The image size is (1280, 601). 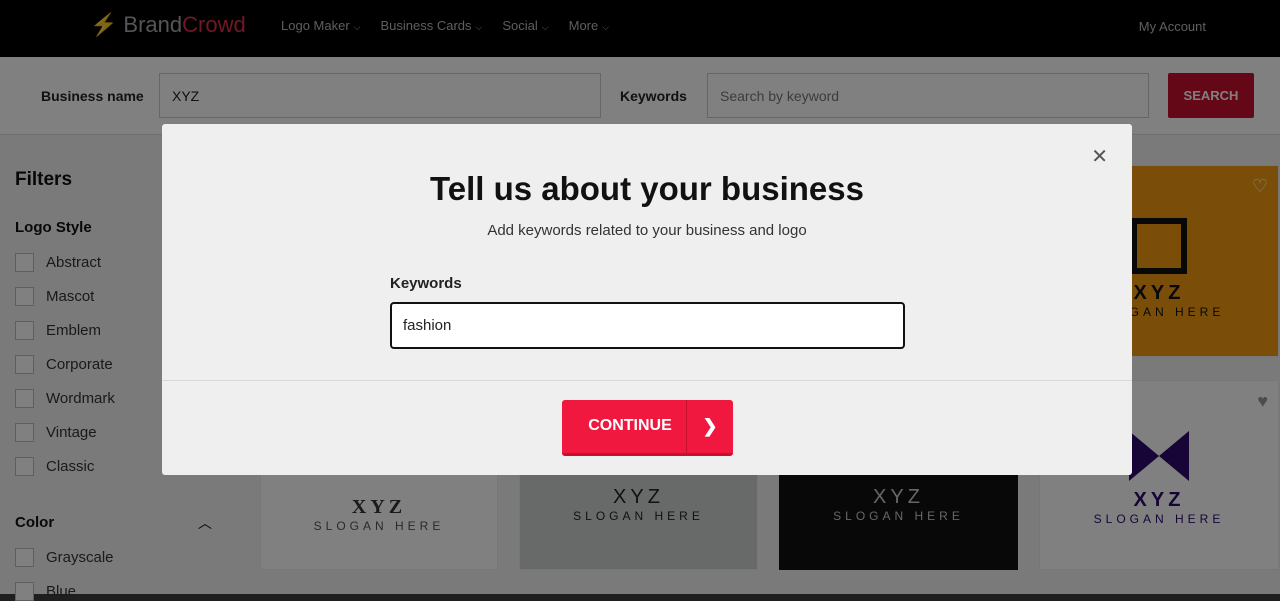 What do you see at coordinates (92, 96) in the screenshot?
I see `business-name-label: Business name` at bounding box center [92, 96].